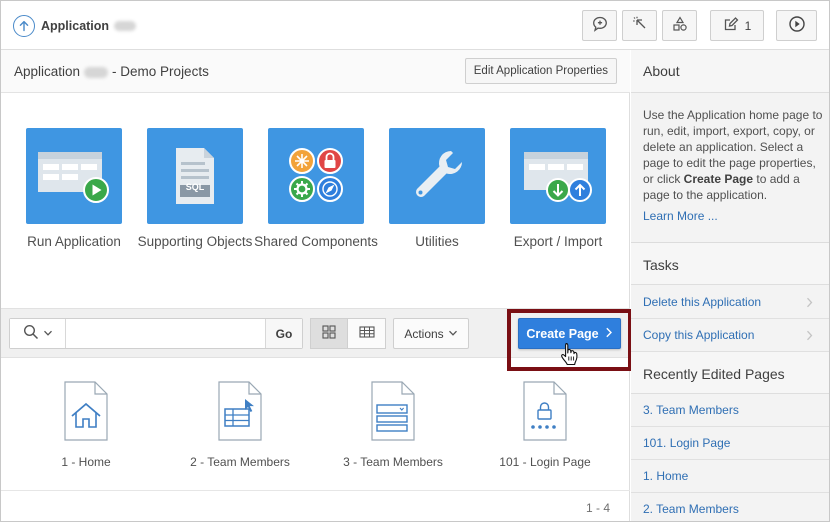  I want to click on tile-supporting-objects: SQL, so click(195, 176).